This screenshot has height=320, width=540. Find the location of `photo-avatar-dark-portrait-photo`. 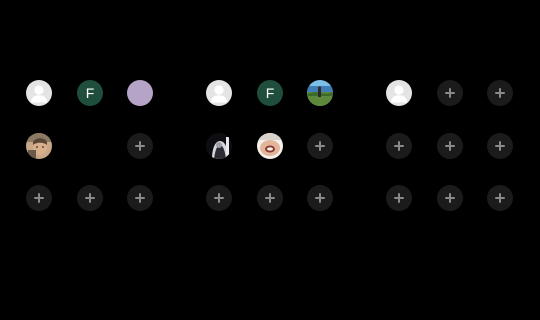

photo-avatar-dark-portrait-photo is located at coordinates (219, 146).